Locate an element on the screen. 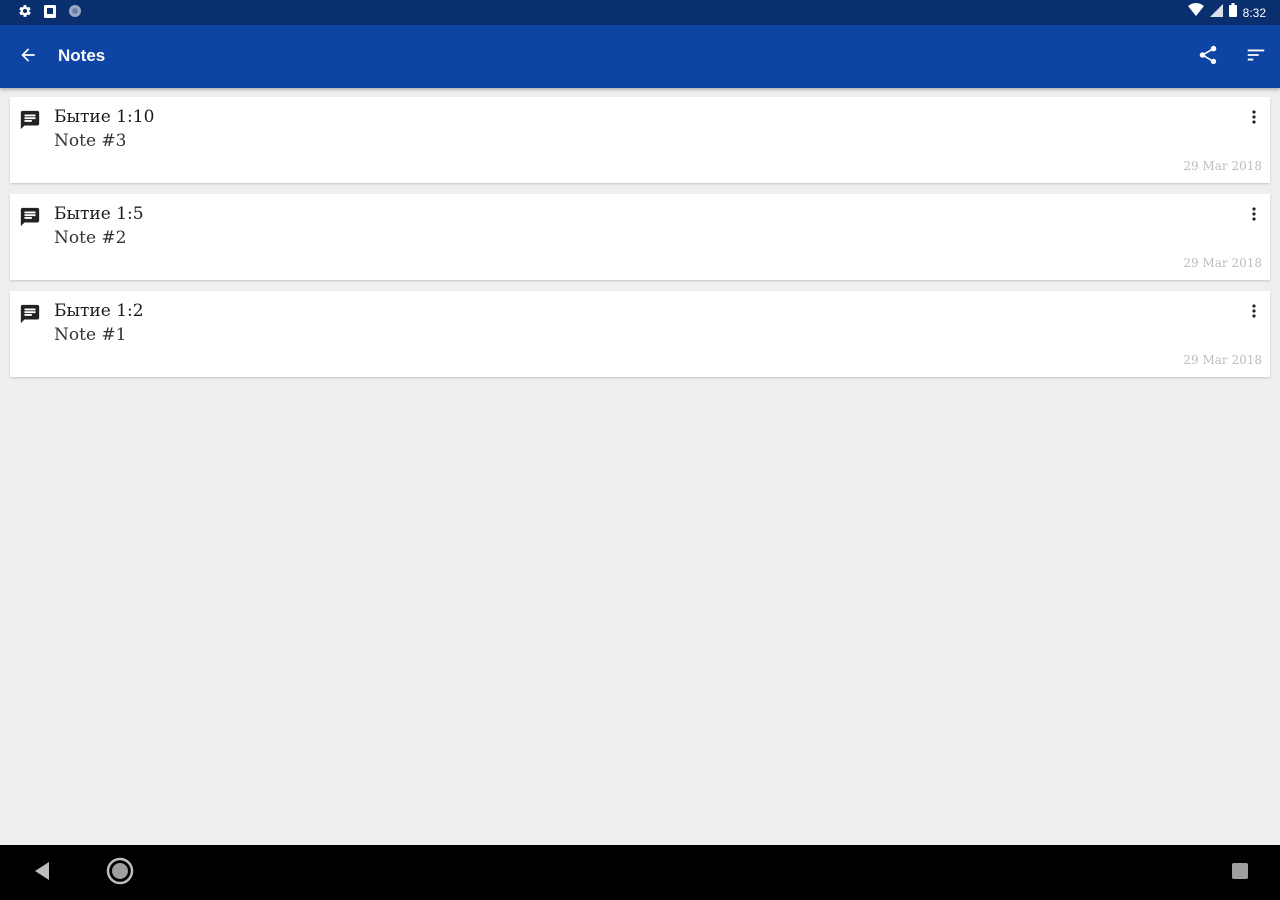 Image resolution: width=1280 pixels, height=900 pixels. page-title: Notes is located at coordinates (82, 55).